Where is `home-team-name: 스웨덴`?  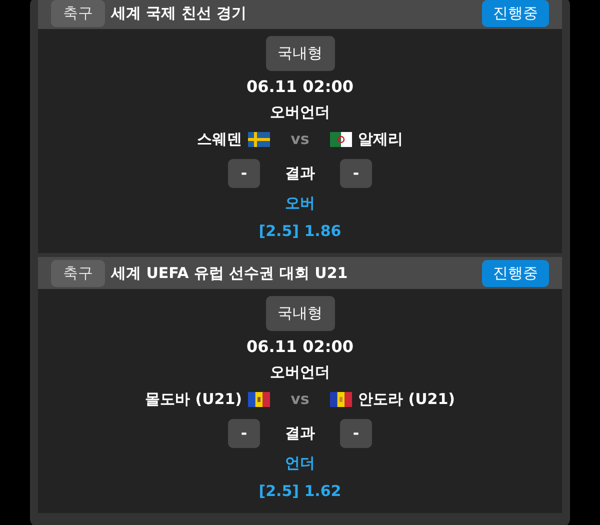 home-team-name: 스웨덴 is located at coordinates (219, 139).